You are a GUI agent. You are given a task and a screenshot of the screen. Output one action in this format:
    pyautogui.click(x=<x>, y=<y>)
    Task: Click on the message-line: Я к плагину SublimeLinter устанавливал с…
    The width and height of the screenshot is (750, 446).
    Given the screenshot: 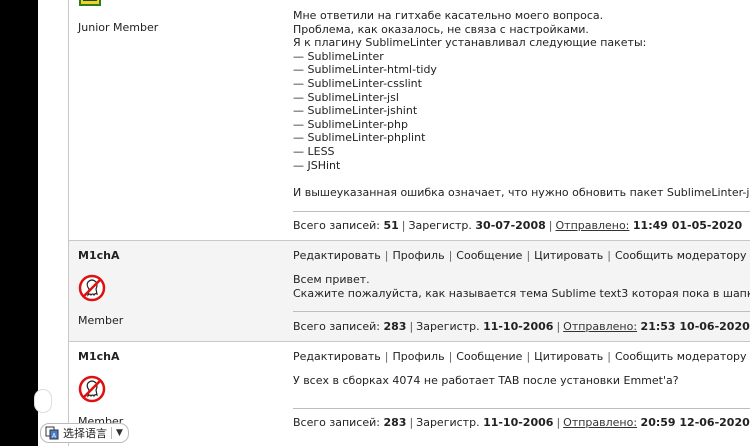 What is the action you would take?
    pyautogui.click(x=470, y=43)
    